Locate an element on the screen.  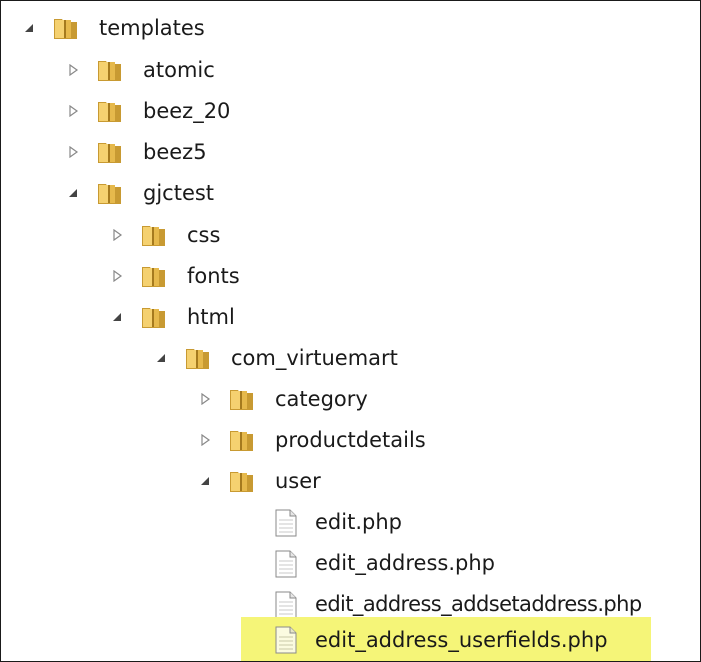
tree-item-label: gjctest is located at coordinates (179, 193).